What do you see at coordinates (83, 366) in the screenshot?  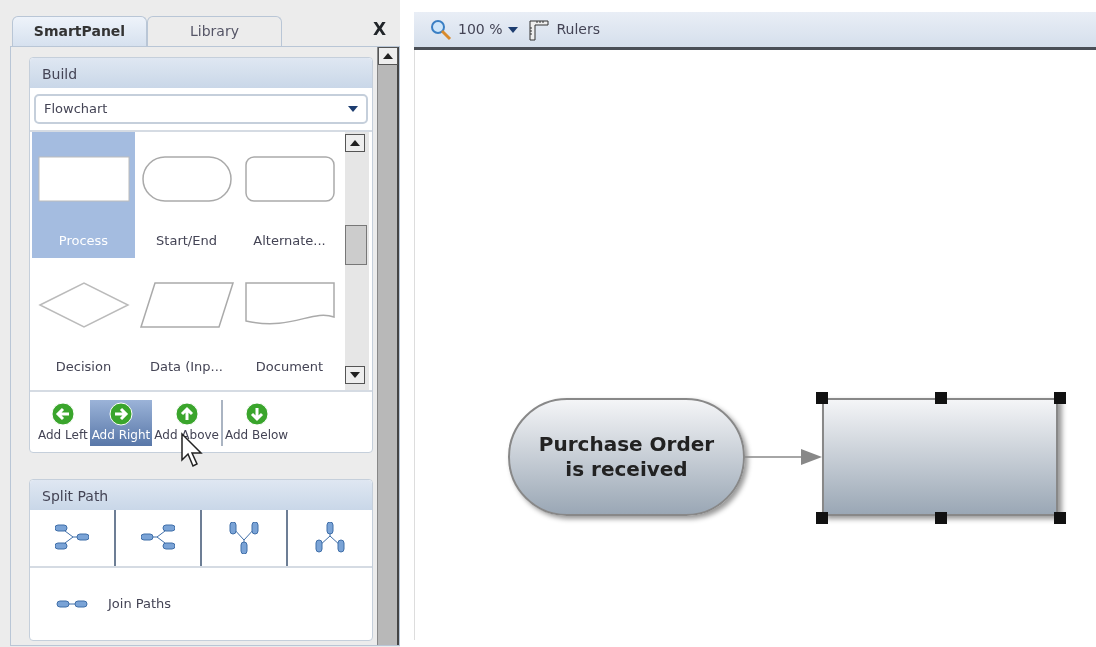 I see `shape-label: Decision` at bounding box center [83, 366].